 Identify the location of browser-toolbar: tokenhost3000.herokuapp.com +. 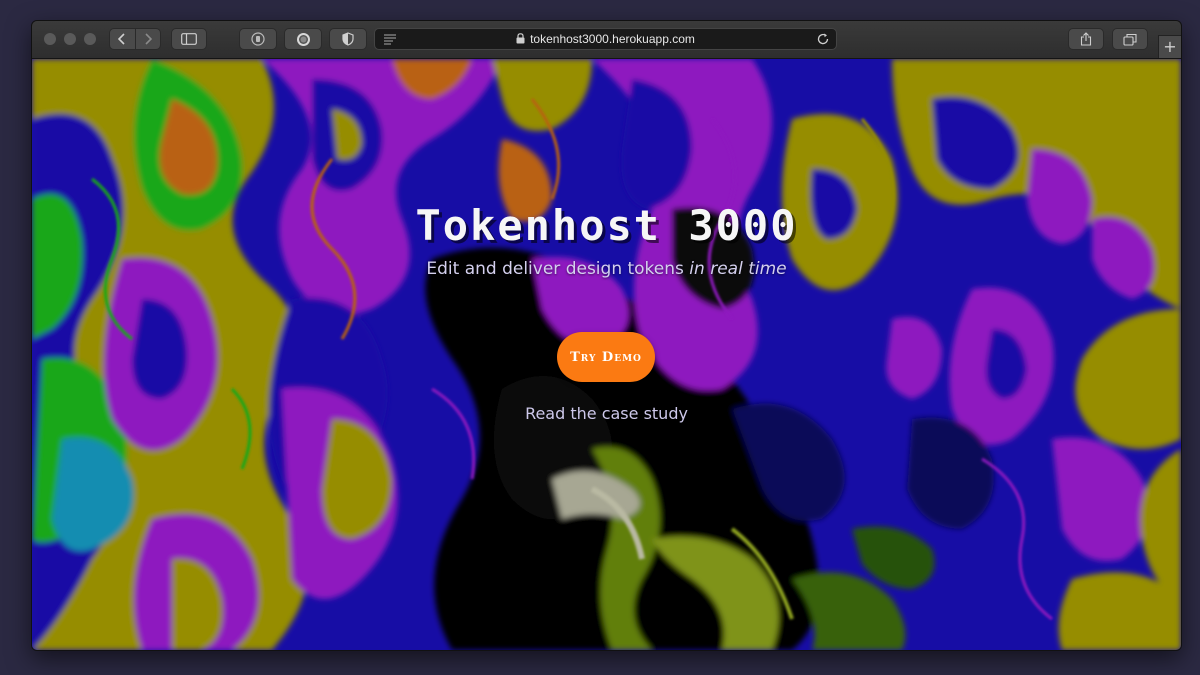
(606, 40).